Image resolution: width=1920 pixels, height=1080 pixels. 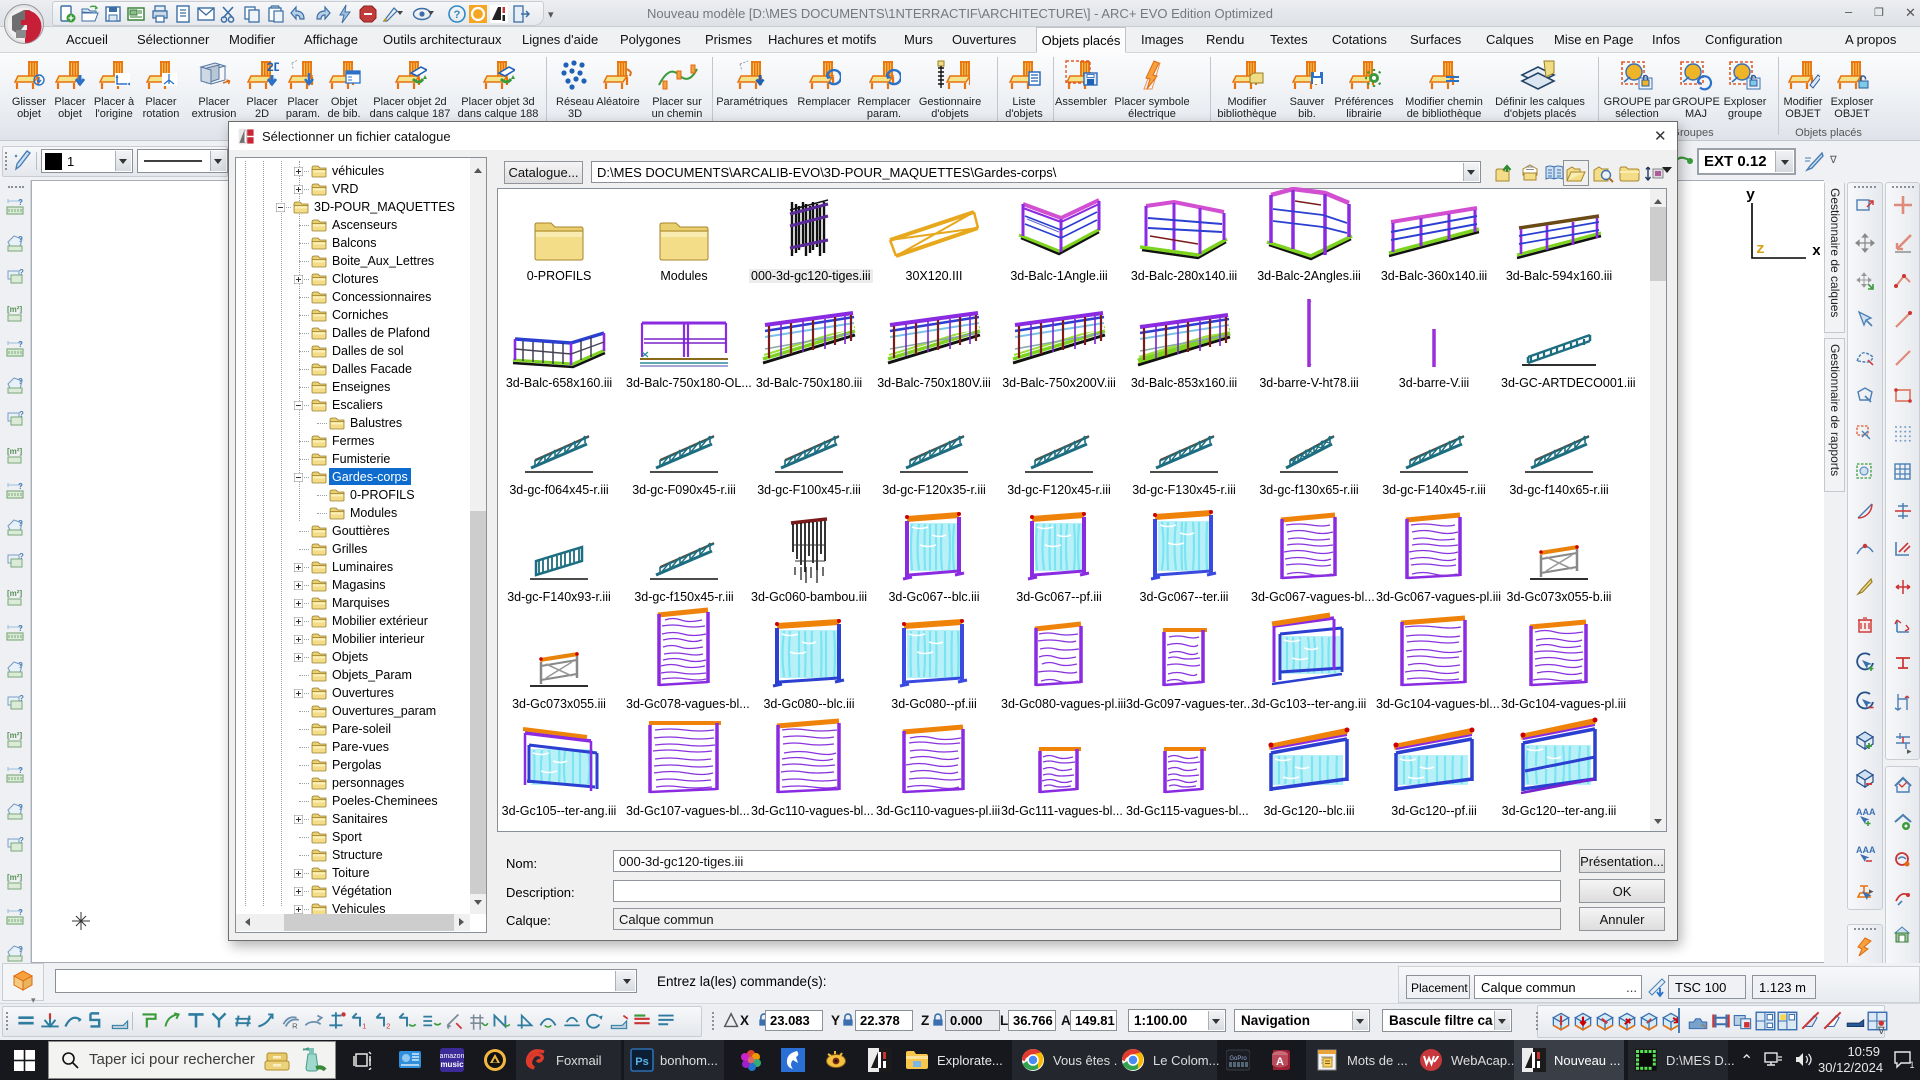 I want to click on svg-text: z, so click(x=1760, y=249).